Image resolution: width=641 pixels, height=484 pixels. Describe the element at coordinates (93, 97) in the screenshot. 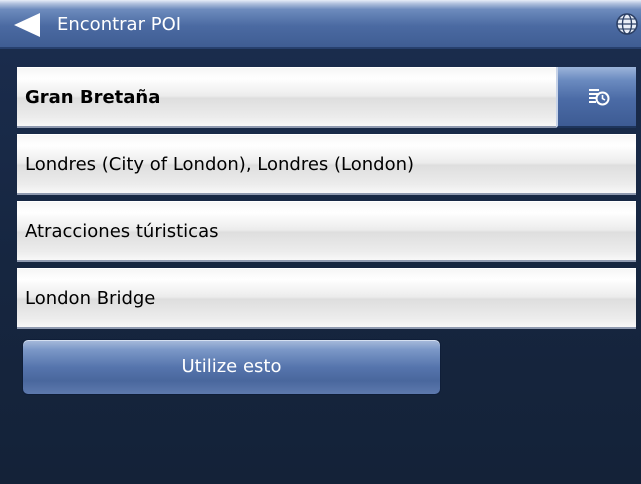

I see `country-label: Gran Bretaña` at that location.